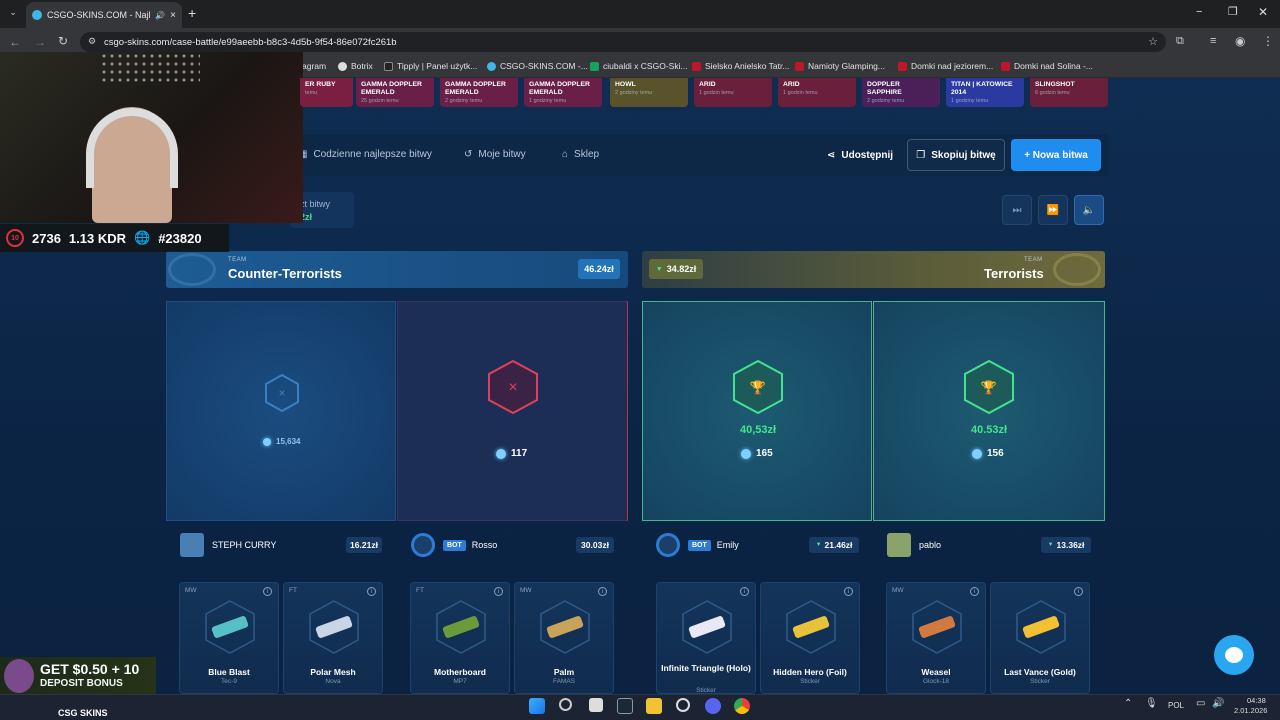 The height and width of the screenshot is (720, 1280). Describe the element at coordinates (104, 15) in the screenshot. I see `browser-tab: CSGO-SKINS.COM - Najlep 🔊 ×` at that location.